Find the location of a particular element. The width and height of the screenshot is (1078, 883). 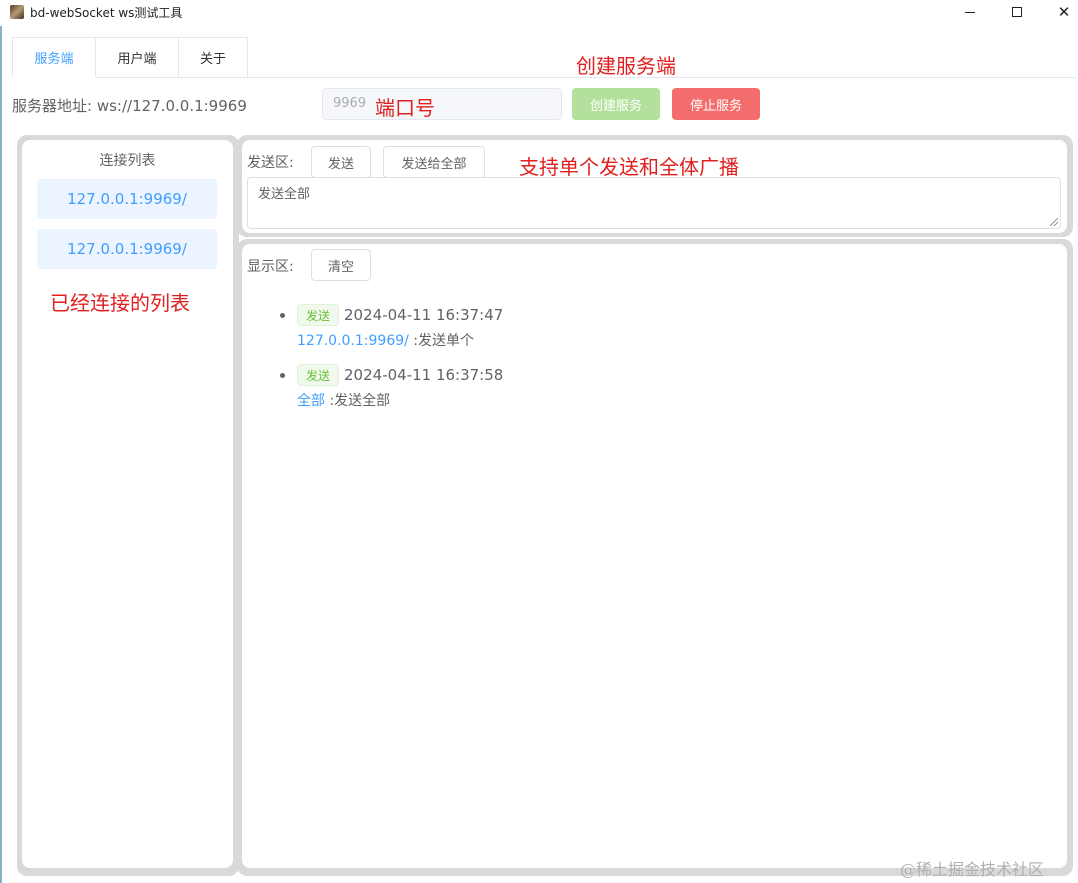

maximize-button is located at coordinates (1017, 12).